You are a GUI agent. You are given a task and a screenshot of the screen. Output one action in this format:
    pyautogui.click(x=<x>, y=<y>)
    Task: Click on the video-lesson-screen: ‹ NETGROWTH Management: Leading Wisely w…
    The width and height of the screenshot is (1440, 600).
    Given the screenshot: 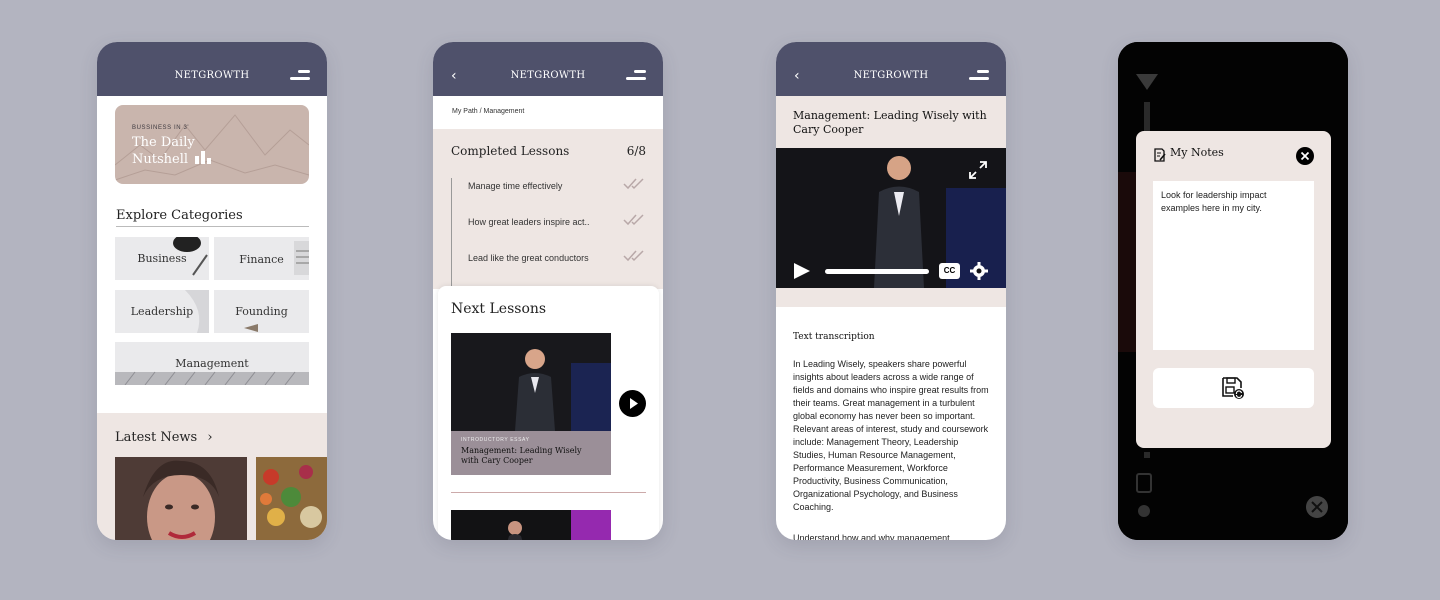 What is the action you would take?
    pyautogui.click(x=891, y=291)
    